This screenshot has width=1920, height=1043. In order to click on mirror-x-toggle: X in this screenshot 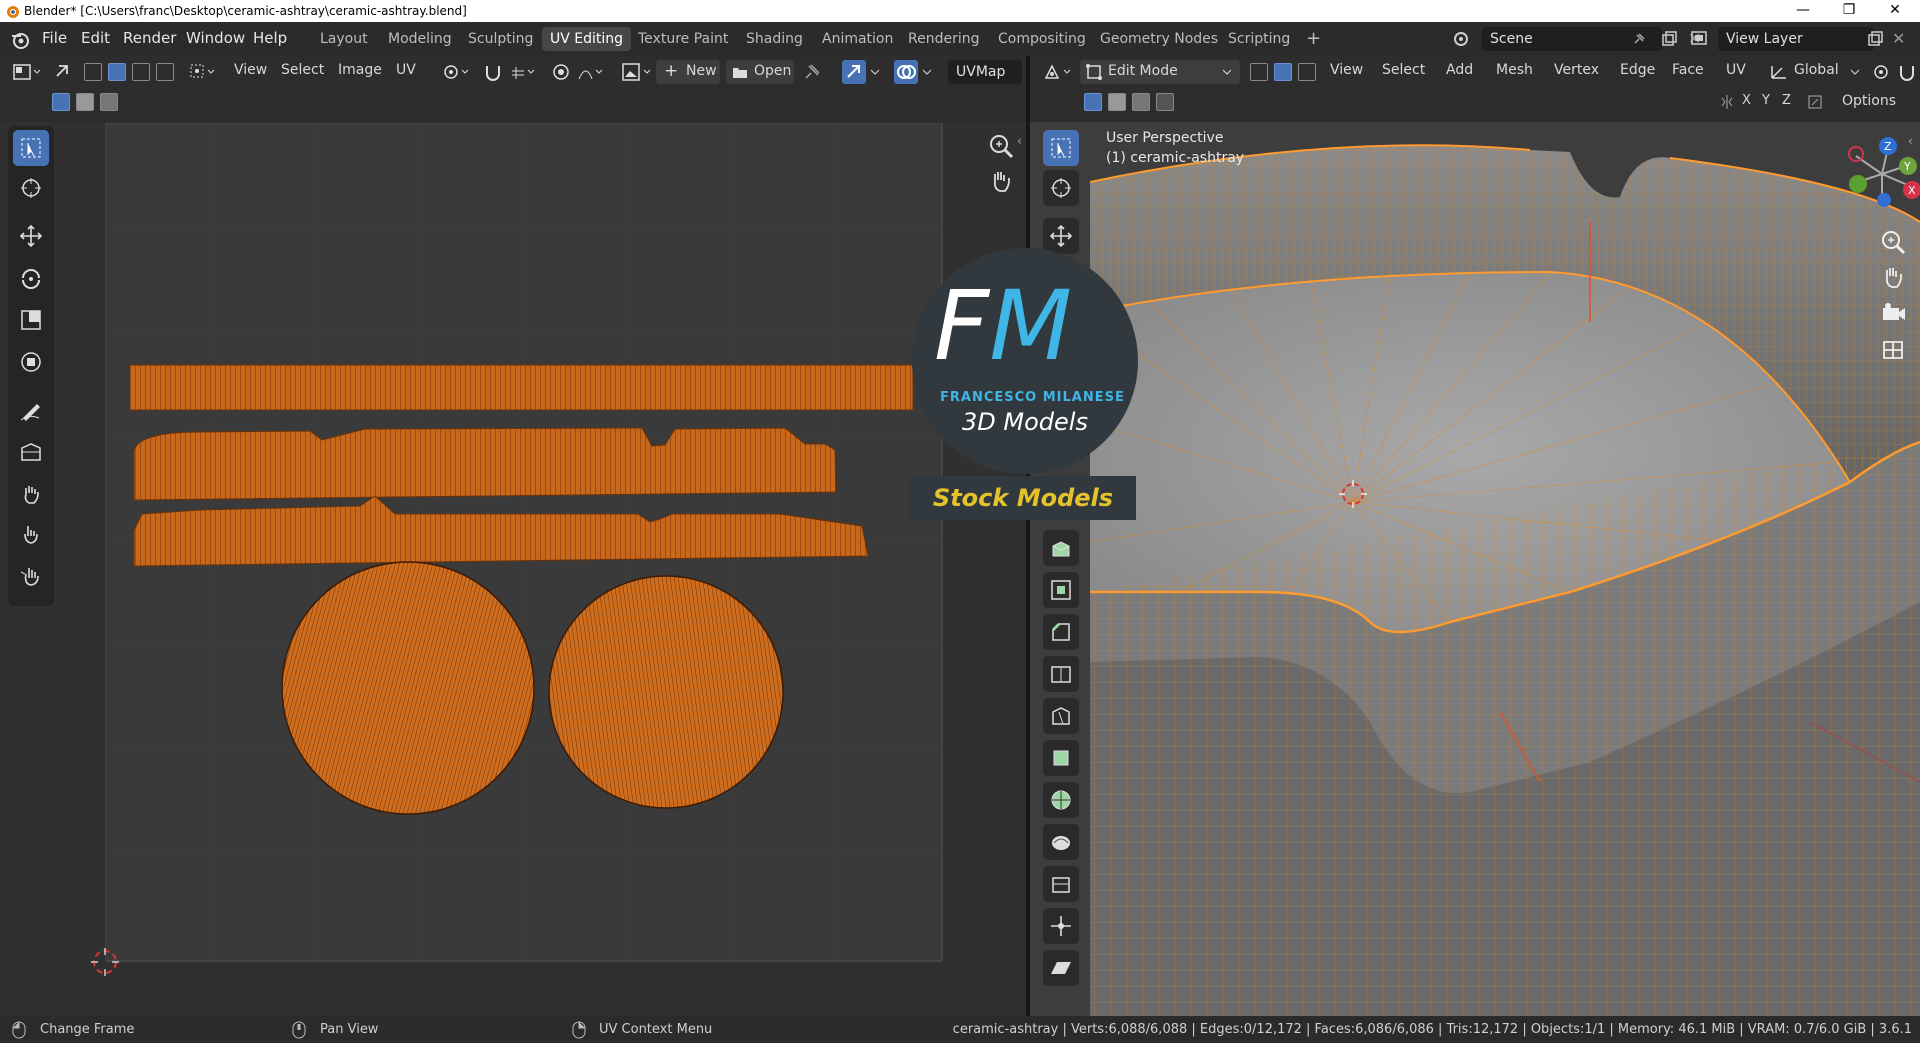, I will do `click(1746, 100)`.